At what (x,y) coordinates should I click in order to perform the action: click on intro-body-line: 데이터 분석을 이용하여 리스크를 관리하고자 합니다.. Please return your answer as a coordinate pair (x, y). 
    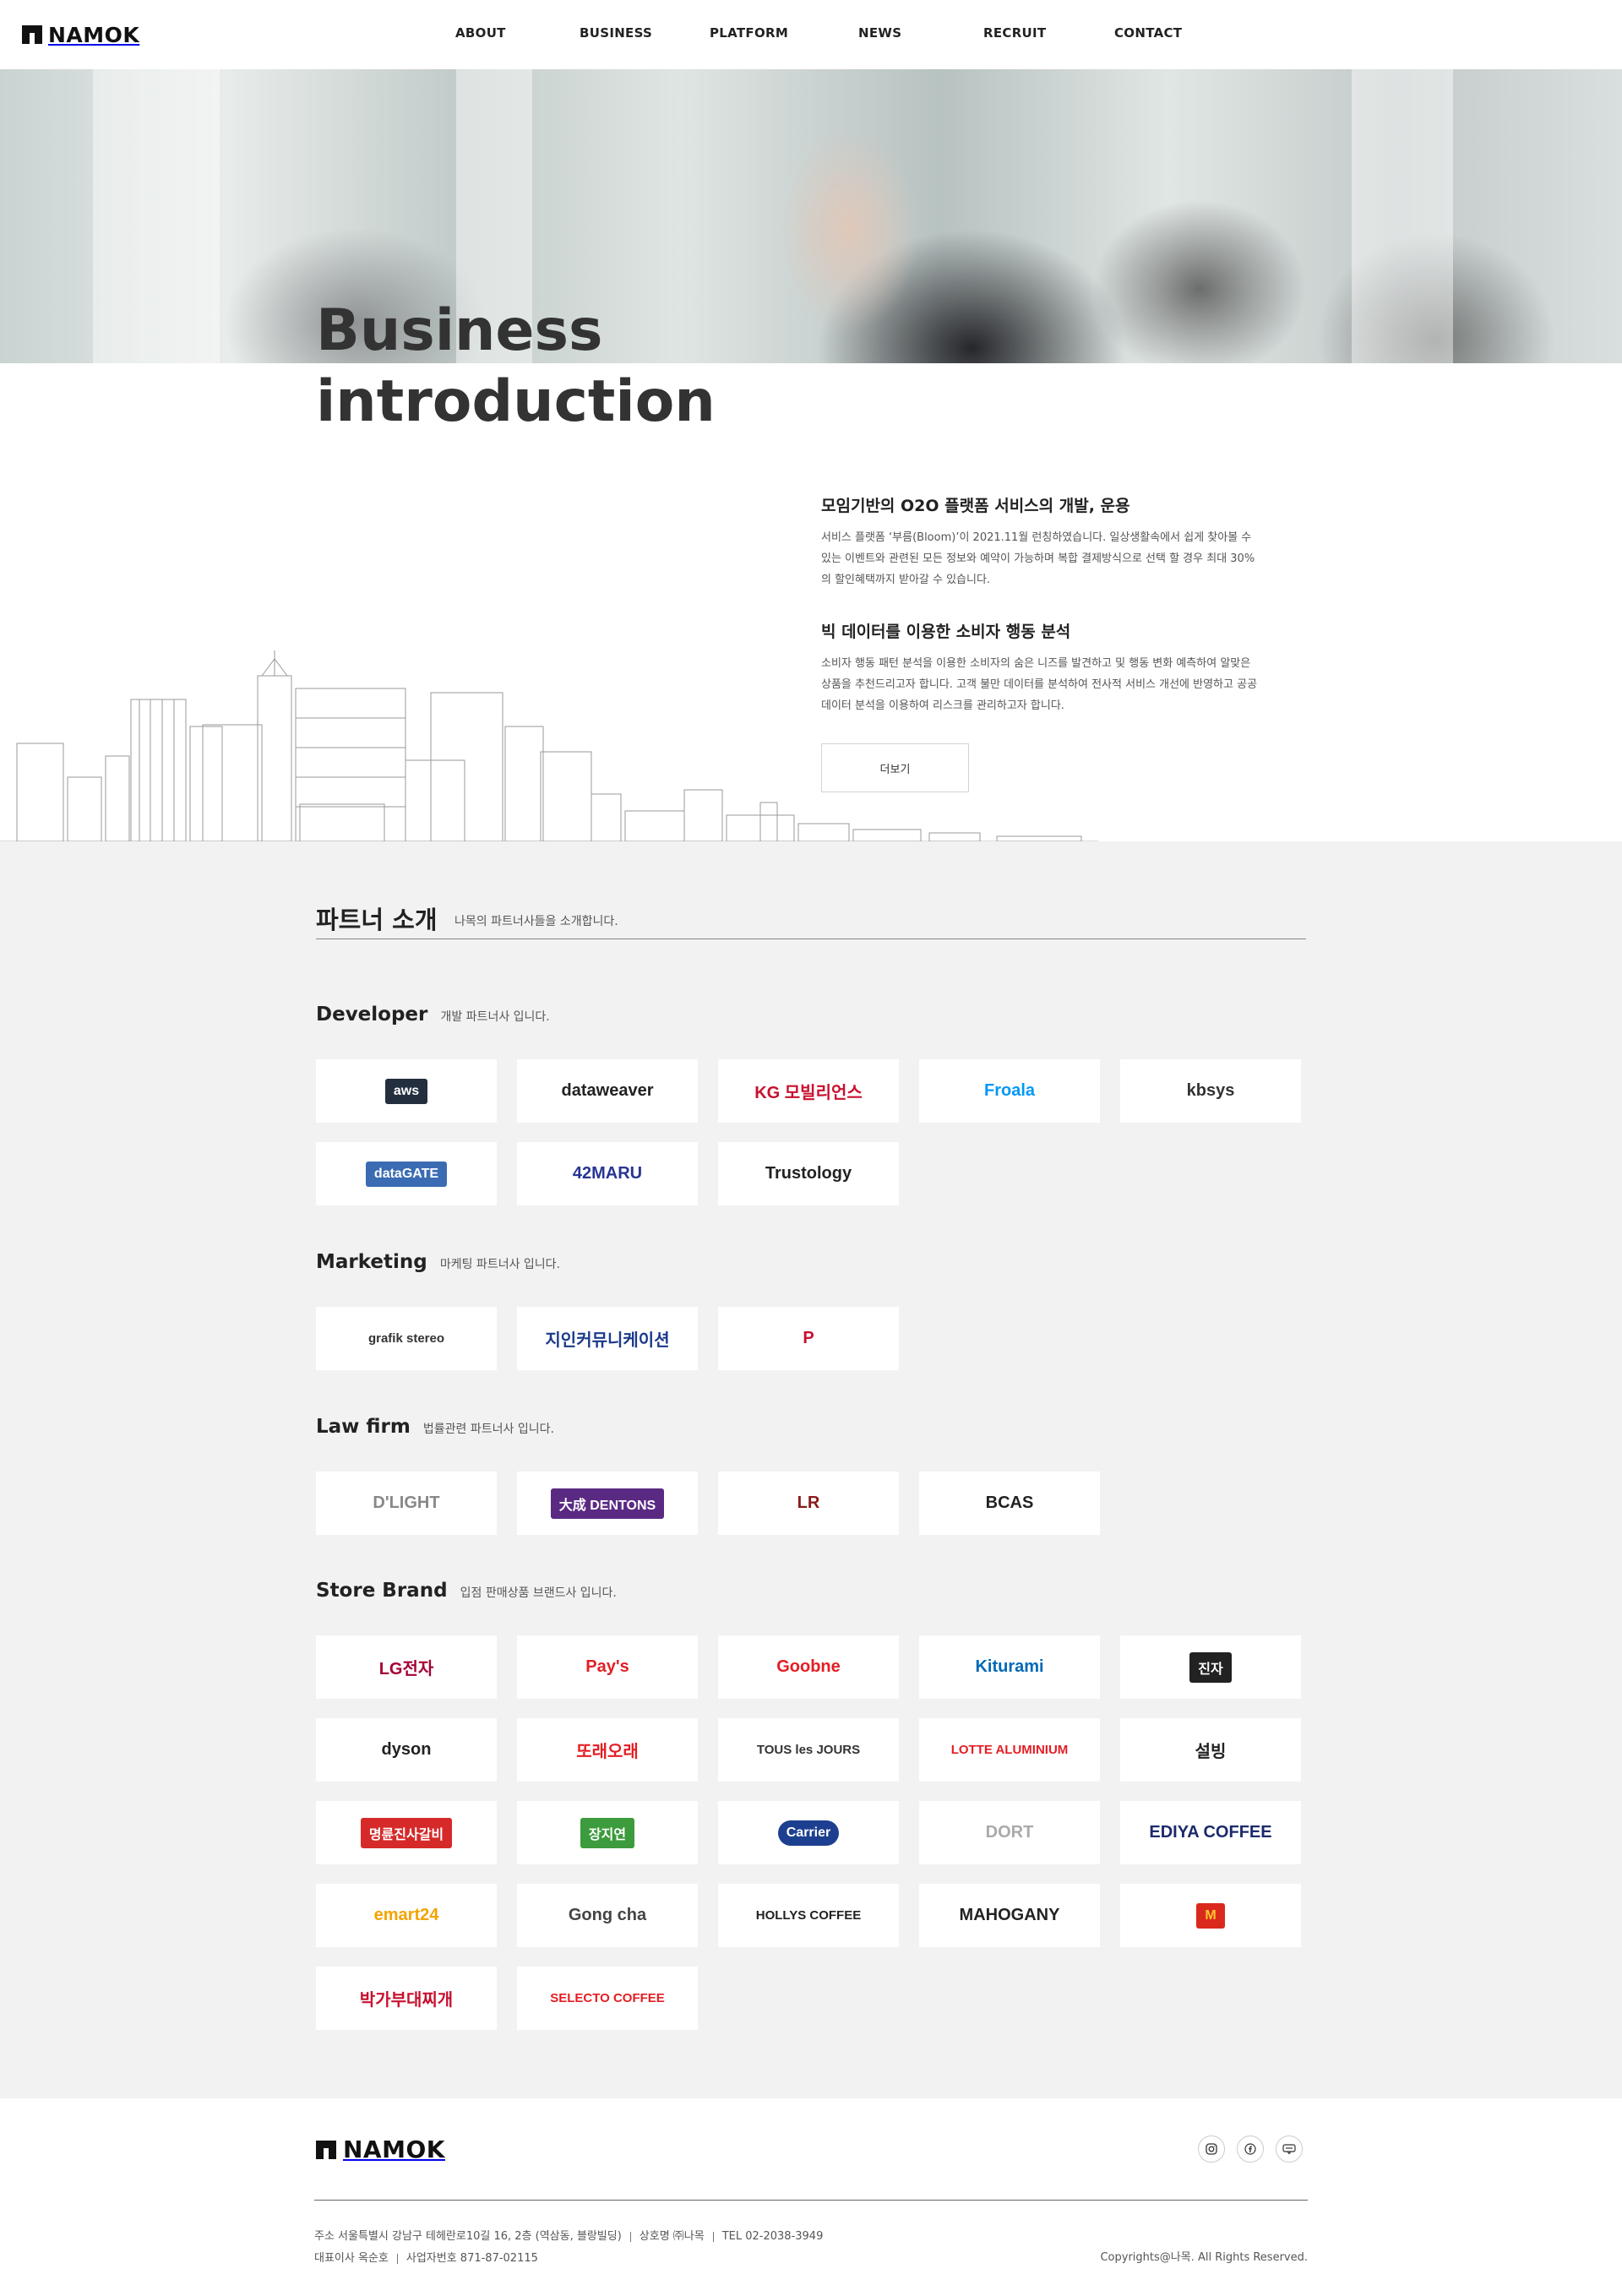
    Looking at the image, I should click on (943, 705).